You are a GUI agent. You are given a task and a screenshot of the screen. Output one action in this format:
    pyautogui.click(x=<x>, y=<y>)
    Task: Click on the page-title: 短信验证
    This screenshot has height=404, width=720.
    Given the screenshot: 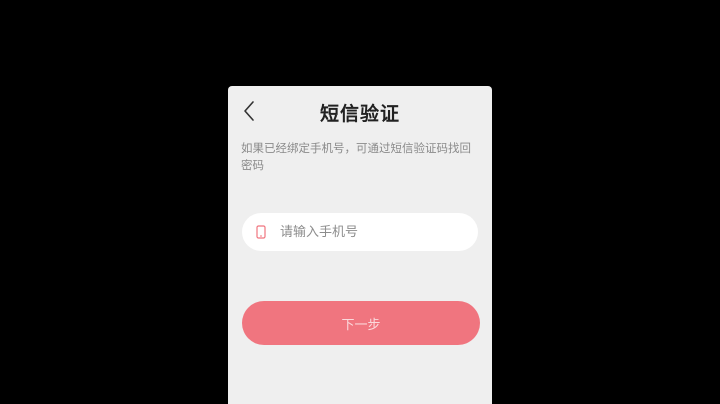 What is the action you would take?
    pyautogui.click(x=359, y=114)
    